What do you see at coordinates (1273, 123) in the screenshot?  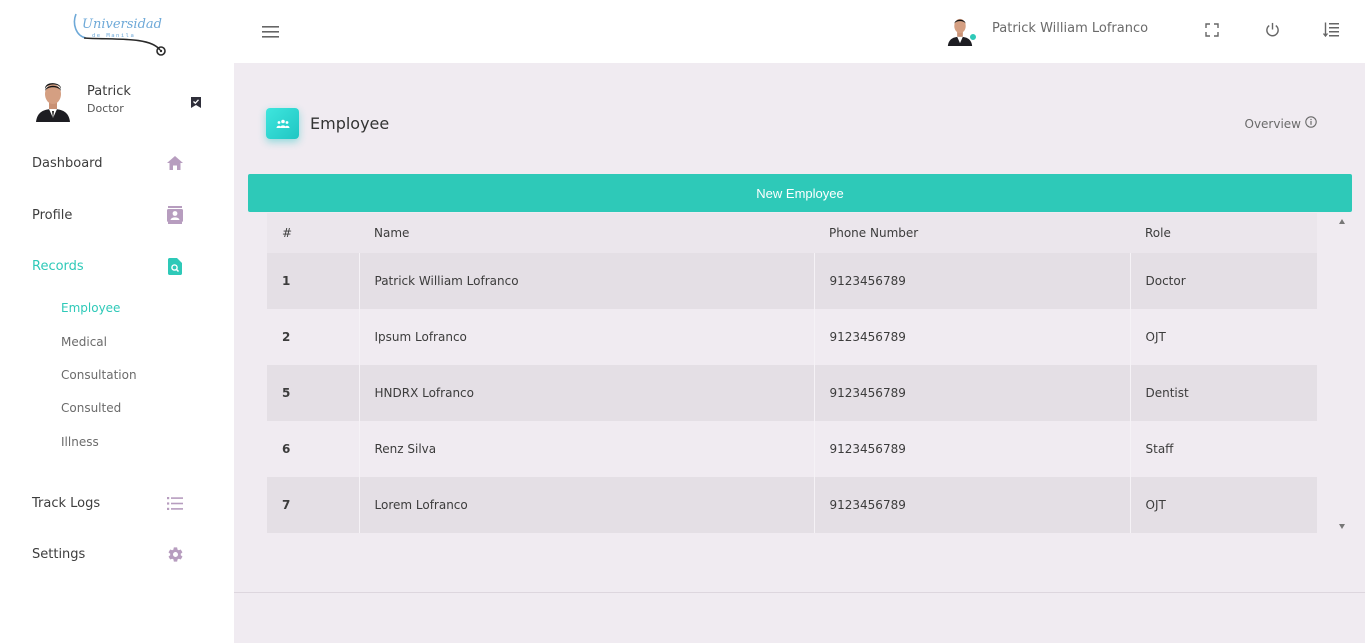 I see `overview-label: Overview` at bounding box center [1273, 123].